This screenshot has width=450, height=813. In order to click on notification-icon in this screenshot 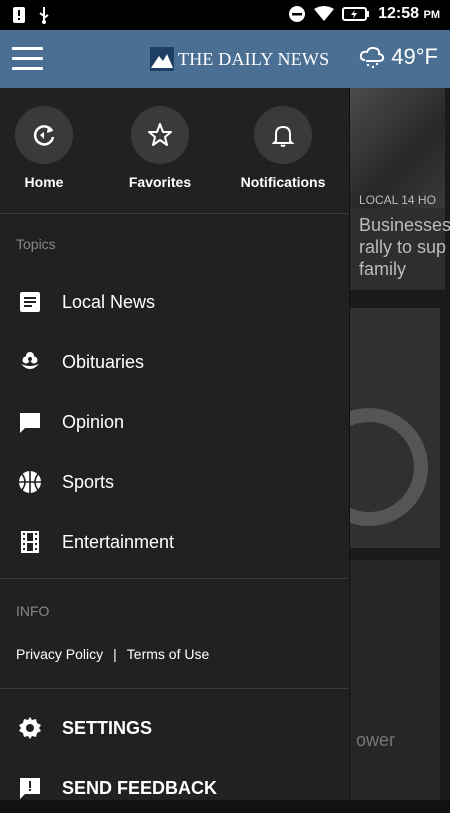, I will do `click(19, 15)`.